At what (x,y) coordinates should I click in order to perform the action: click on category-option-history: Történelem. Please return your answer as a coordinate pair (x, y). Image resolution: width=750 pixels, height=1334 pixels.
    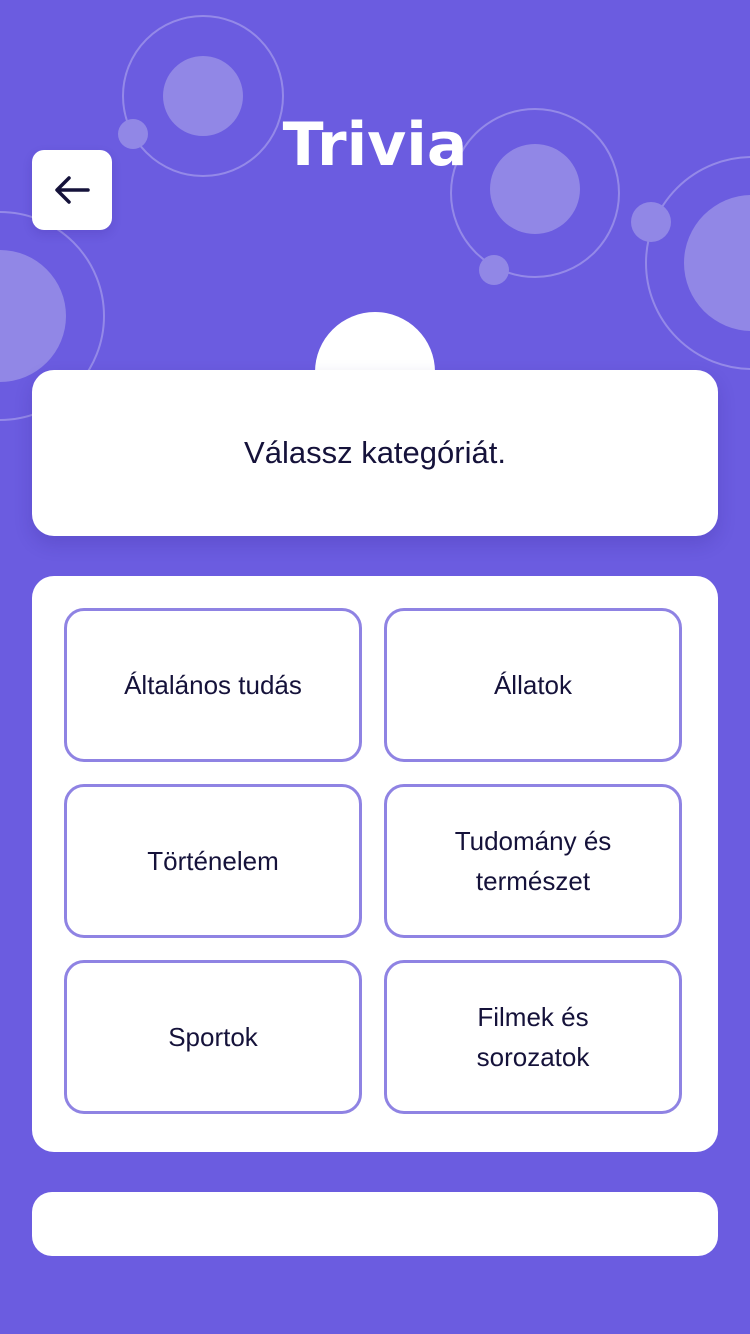
    Looking at the image, I should click on (213, 861).